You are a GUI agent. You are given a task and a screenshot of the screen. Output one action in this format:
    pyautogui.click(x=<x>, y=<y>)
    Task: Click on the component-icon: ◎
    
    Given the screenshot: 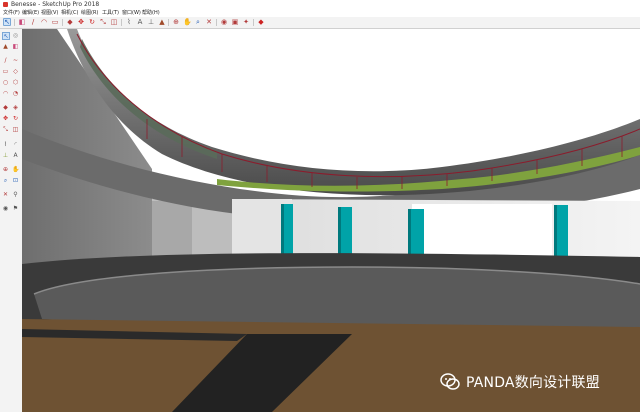 What is the action you would take?
    pyautogui.click(x=15, y=35)
    